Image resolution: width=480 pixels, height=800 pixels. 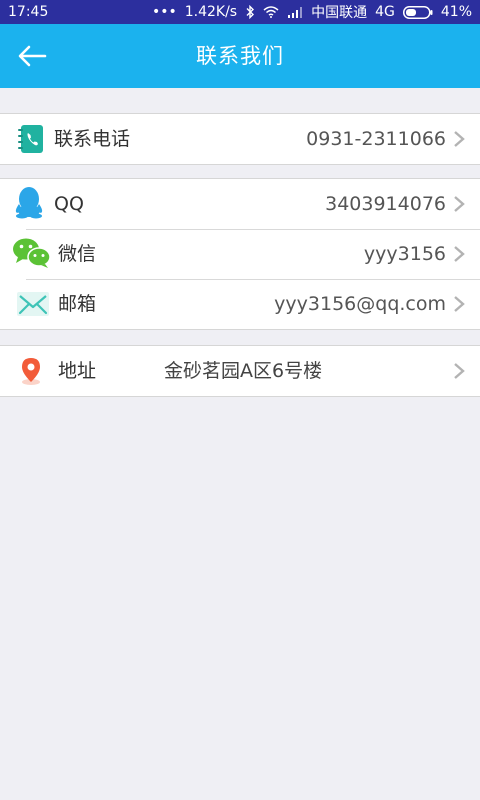 What do you see at coordinates (360, 304) in the screenshot?
I see `email-value: yyy3156@qq.com` at bounding box center [360, 304].